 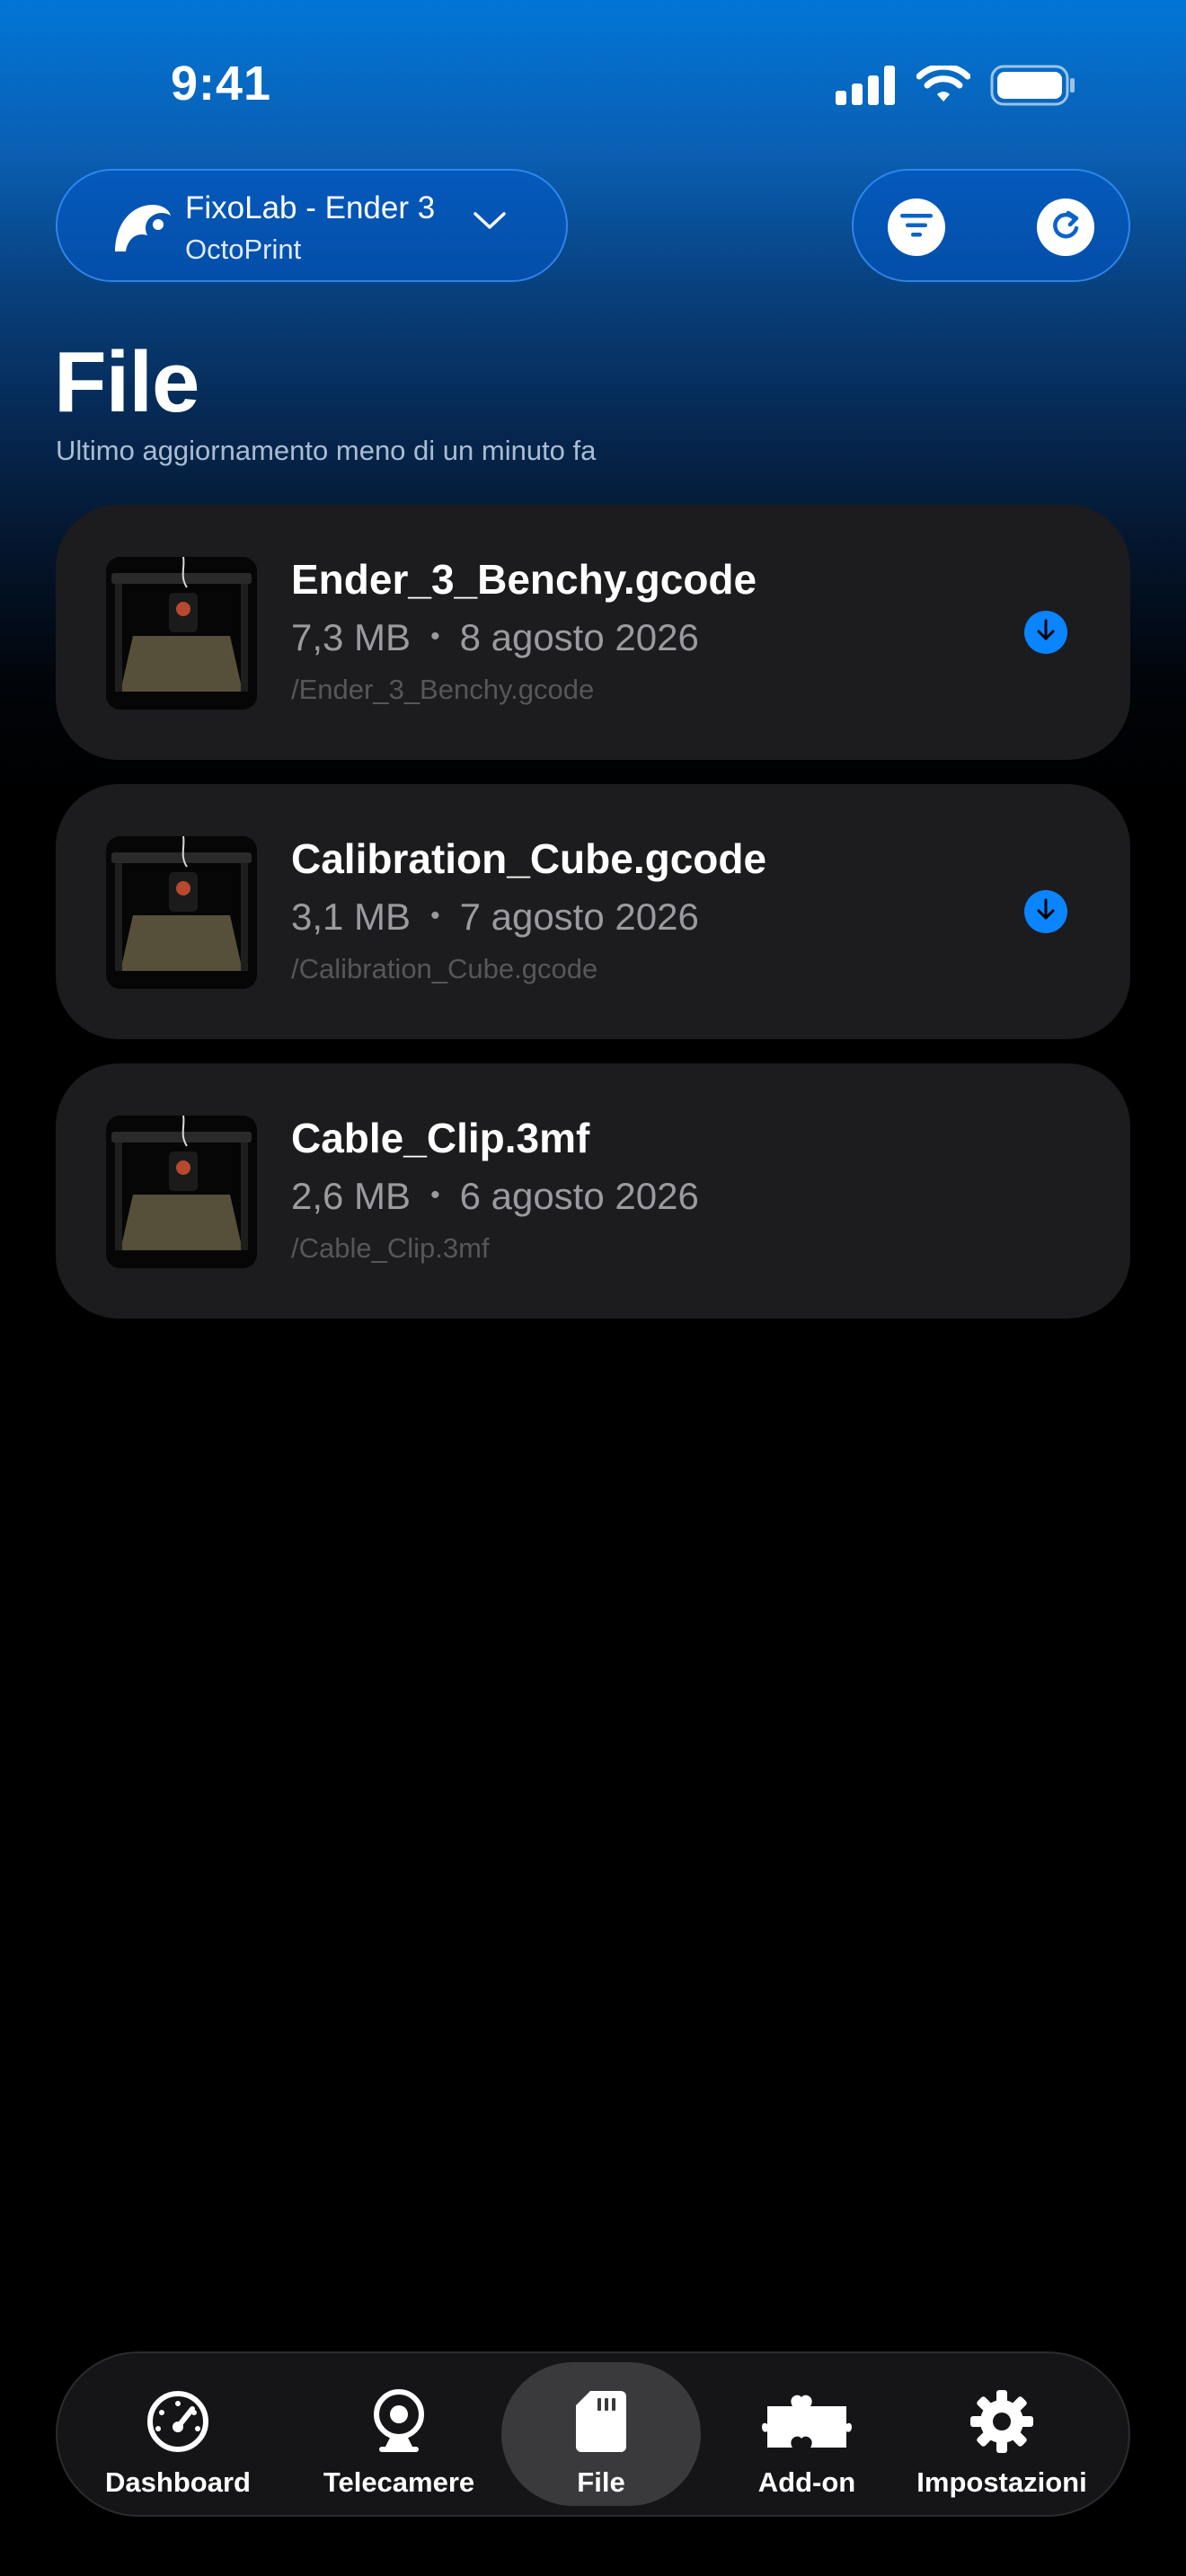 What do you see at coordinates (351, 1196) in the screenshot?
I see `file-size: 2,6 MB` at bounding box center [351, 1196].